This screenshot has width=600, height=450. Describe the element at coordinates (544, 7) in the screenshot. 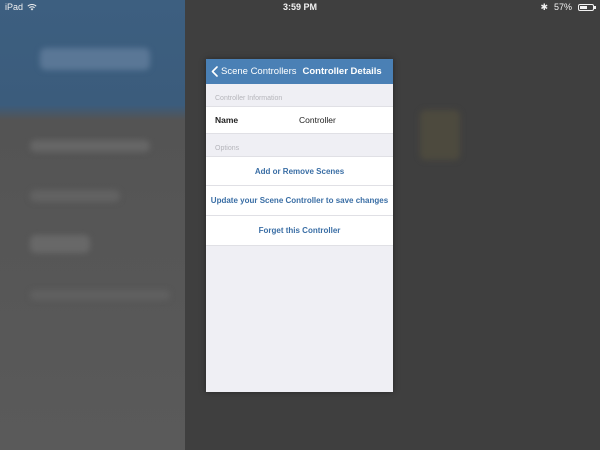

I see `bluetooth-icon: ✱` at that location.